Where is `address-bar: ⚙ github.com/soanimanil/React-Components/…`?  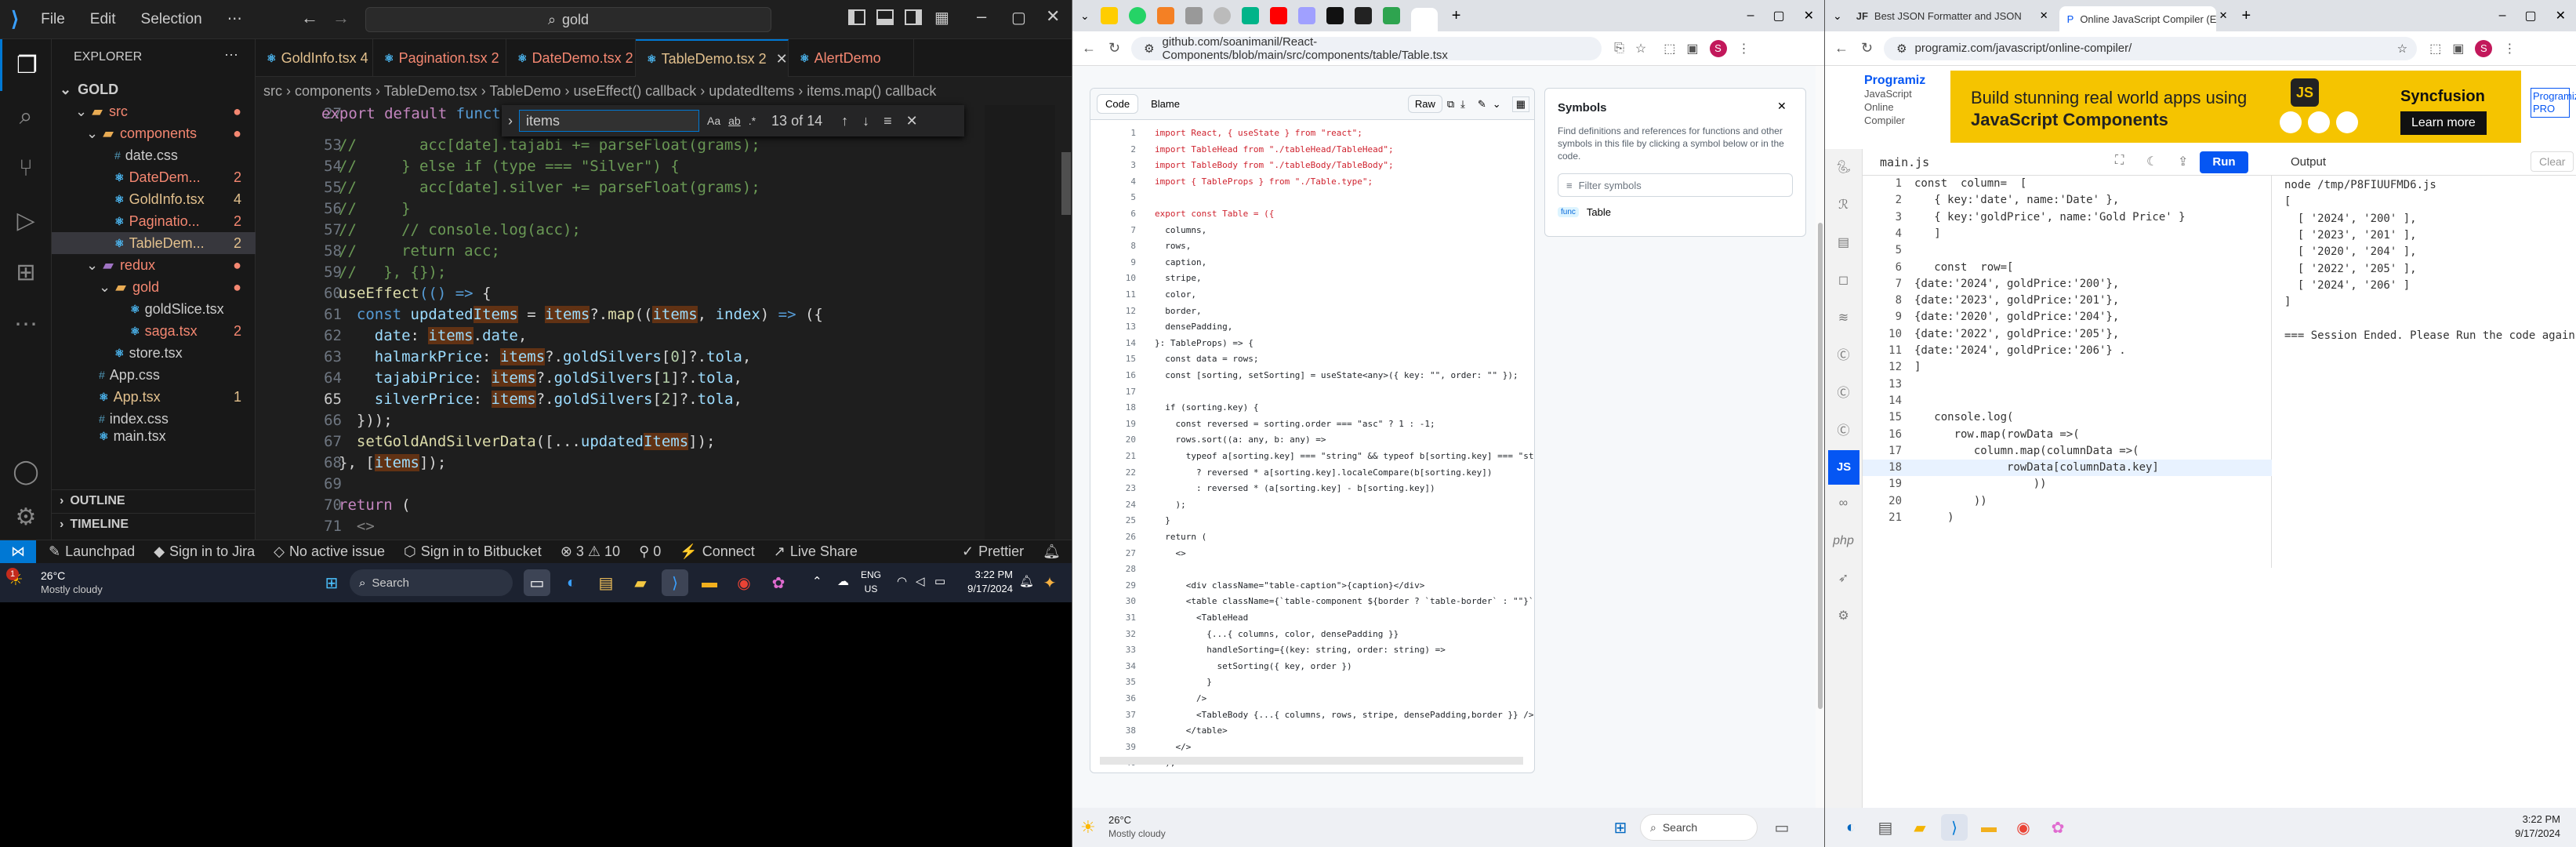 address-bar: ⚙ github.com/soanimanil/React-Components/… is located at coordinates (1367, 48).